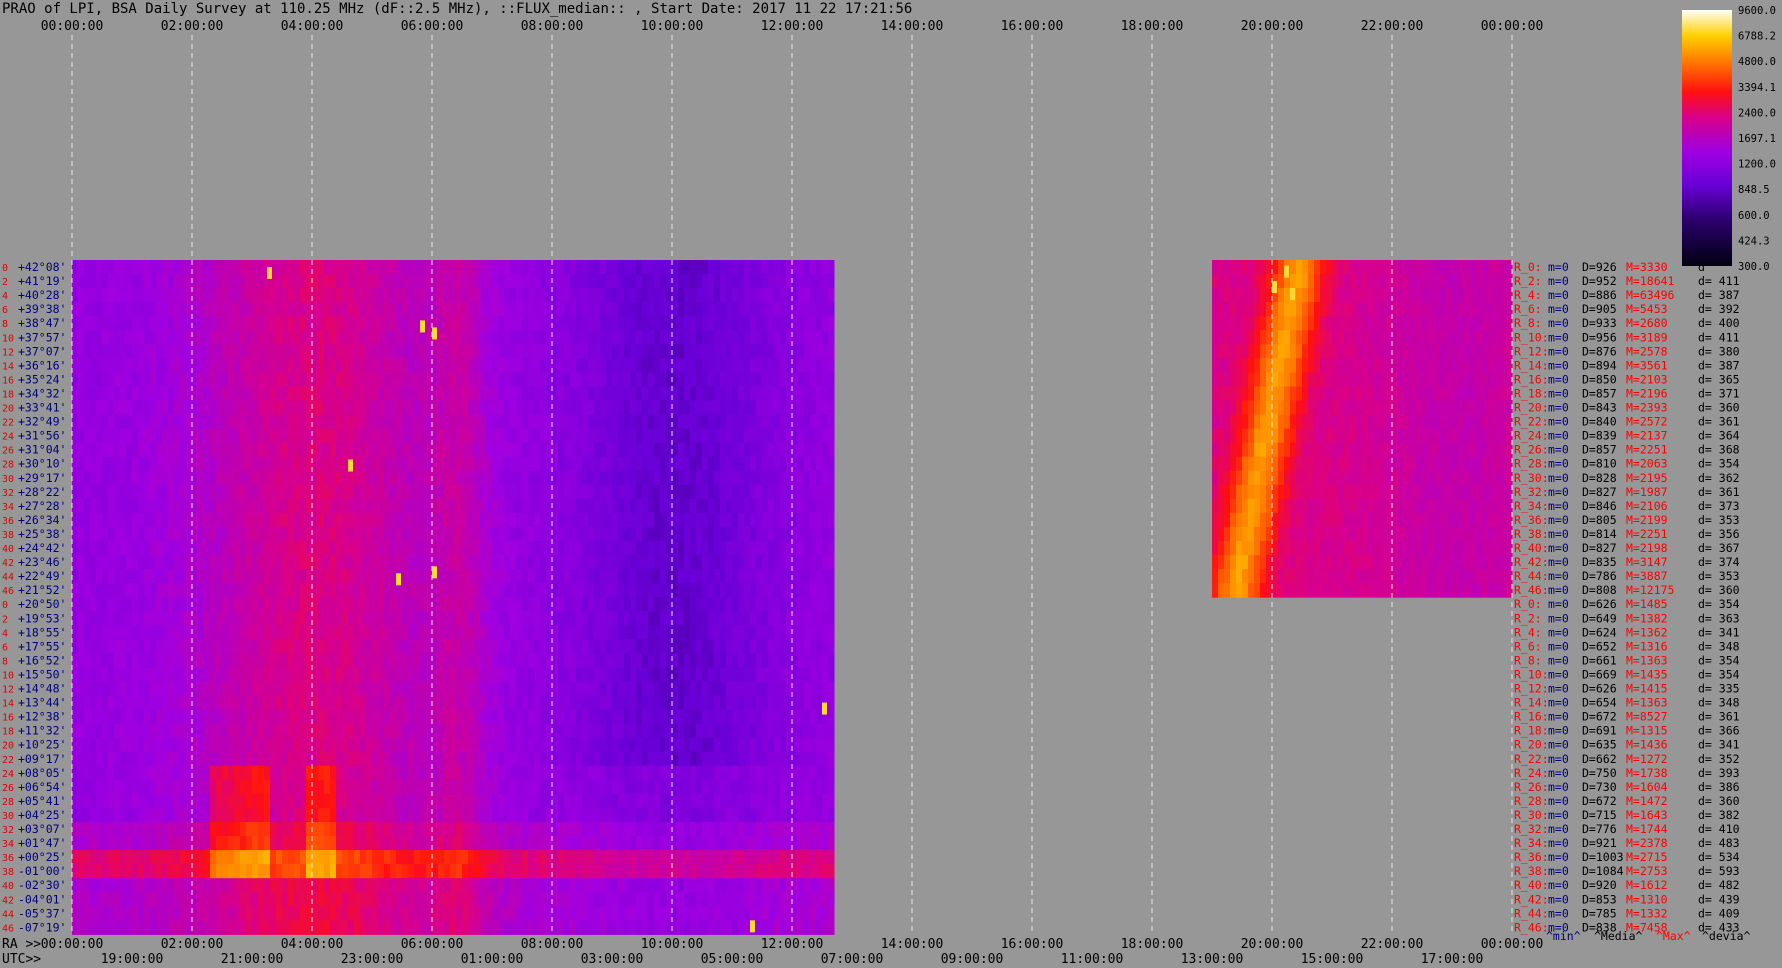 The image size is (1782, 968). I want to click on beam-index-label: 0, so click(5, 268).